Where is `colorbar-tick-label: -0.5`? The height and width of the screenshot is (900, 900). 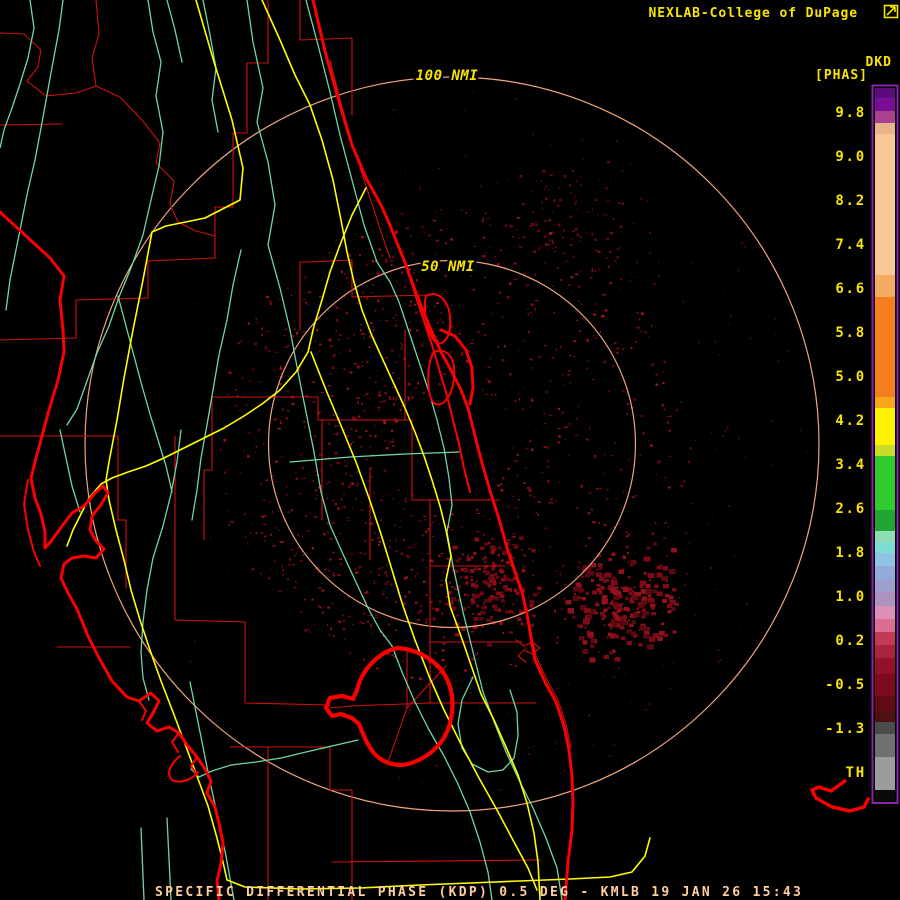
colorbar-tick-label: -0.5 is located at coordinates (845, 685).